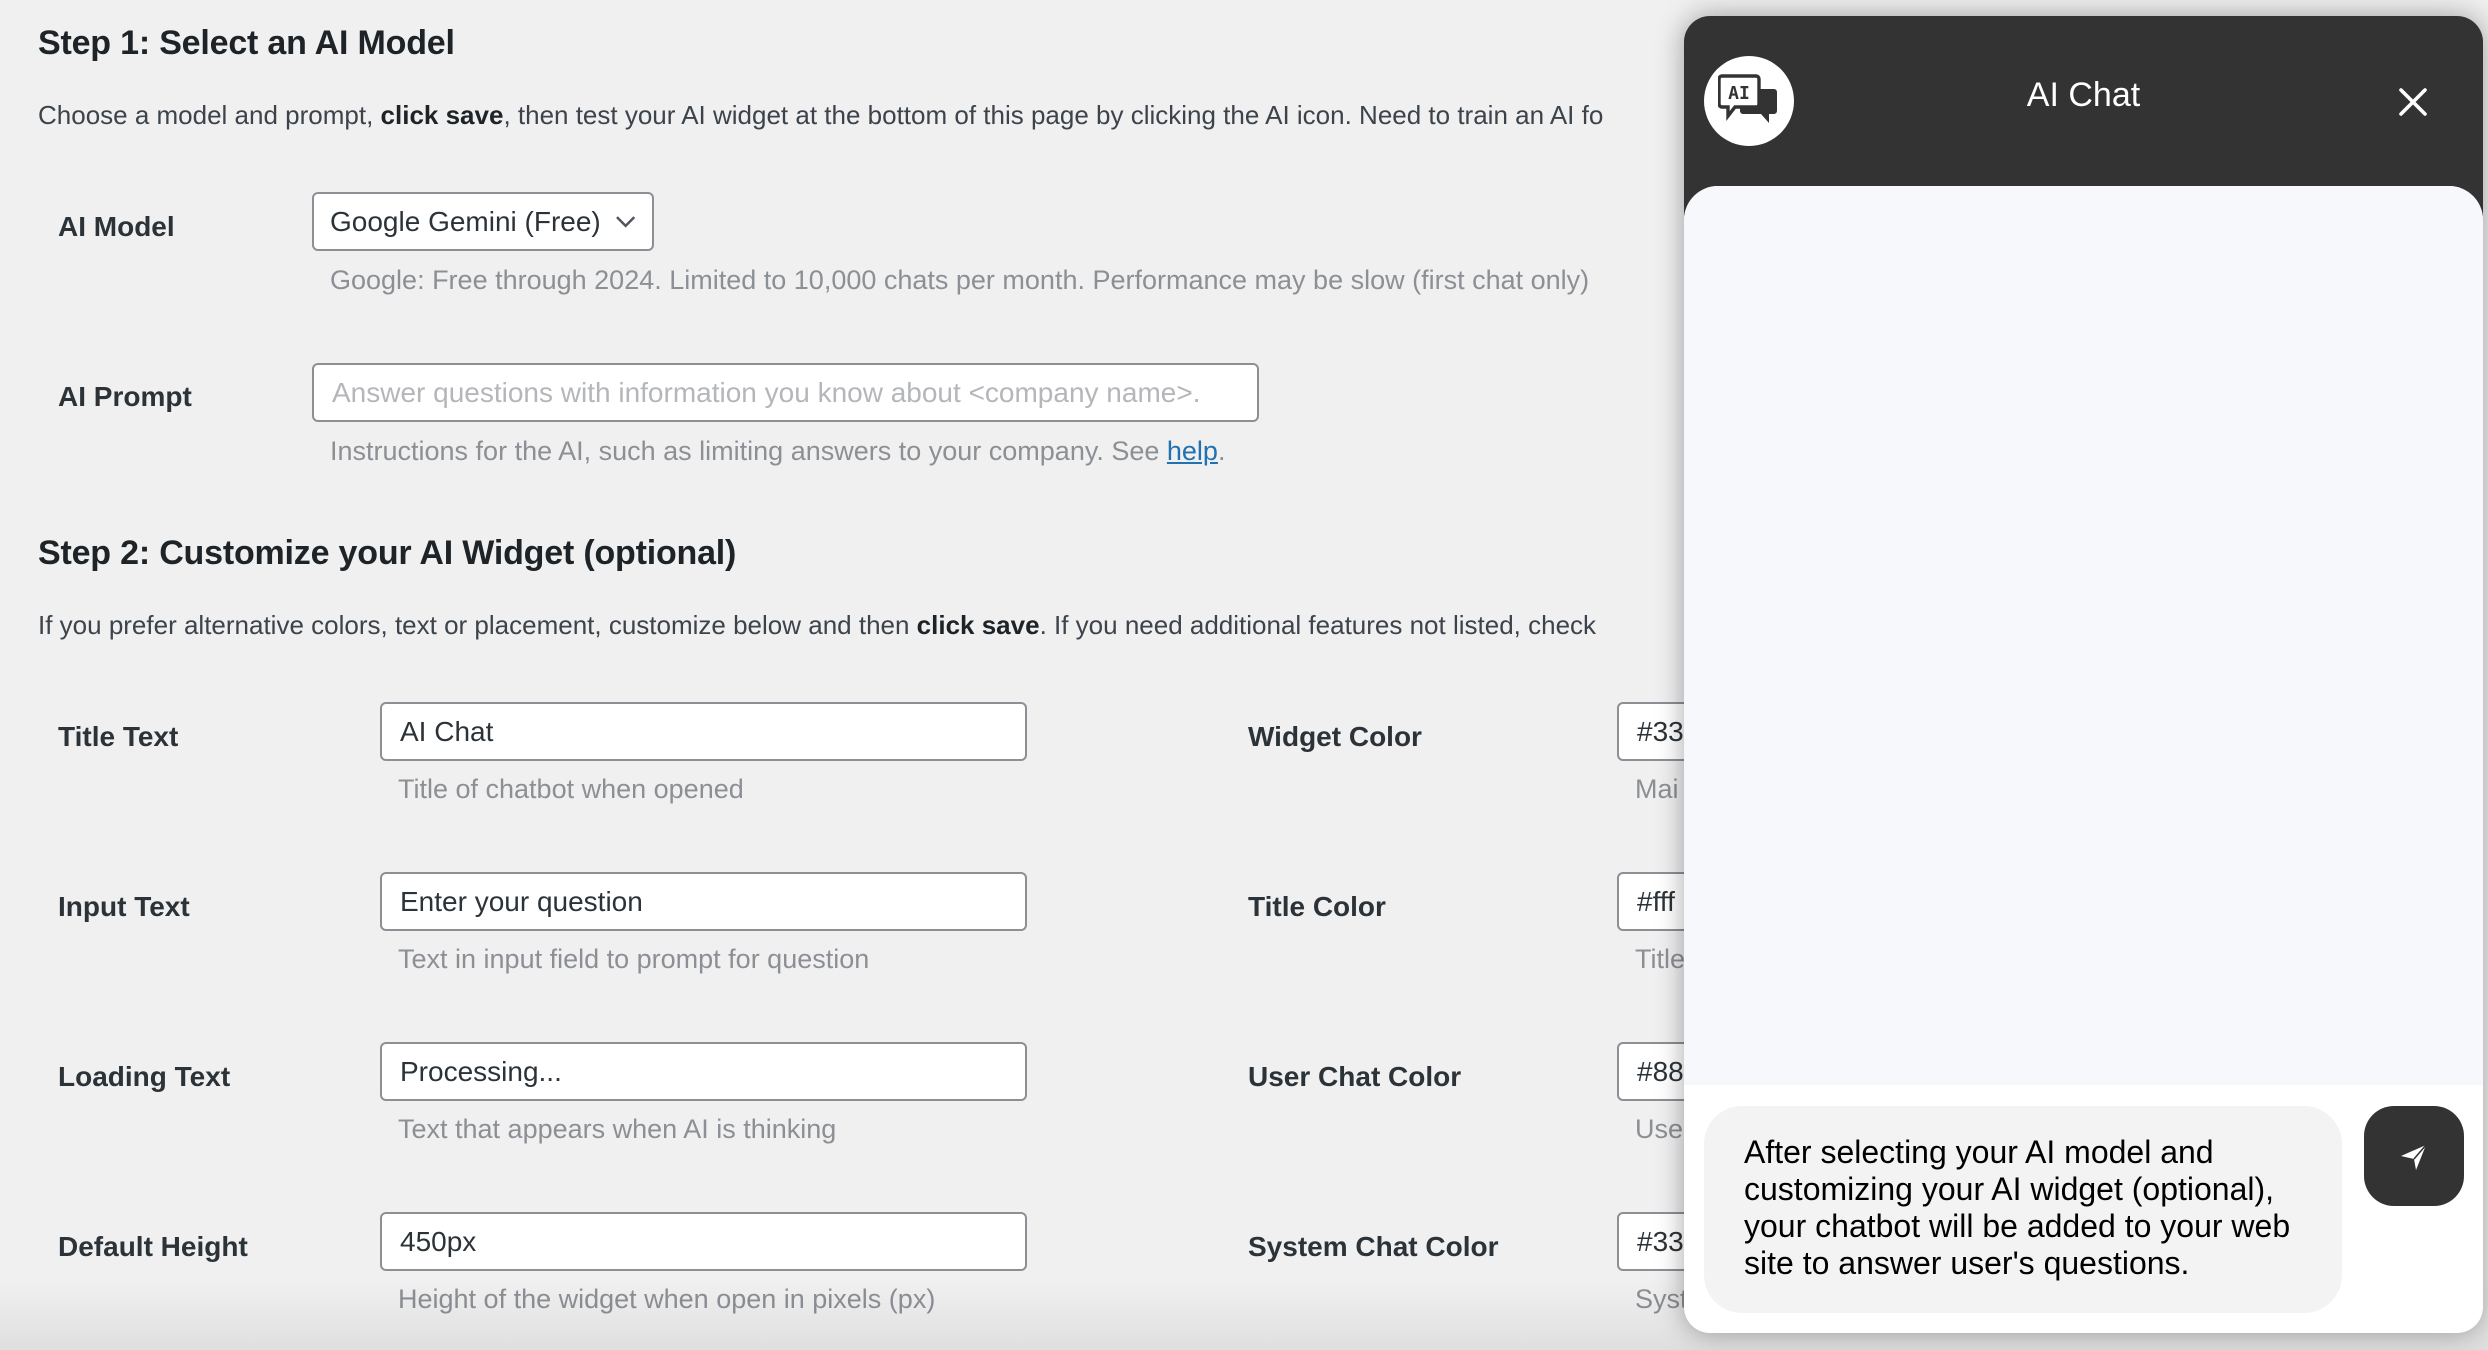 This screenshot has height=1350, width=2488. I want to click on user-chat-color-value: #88, so click(1660, 1071).